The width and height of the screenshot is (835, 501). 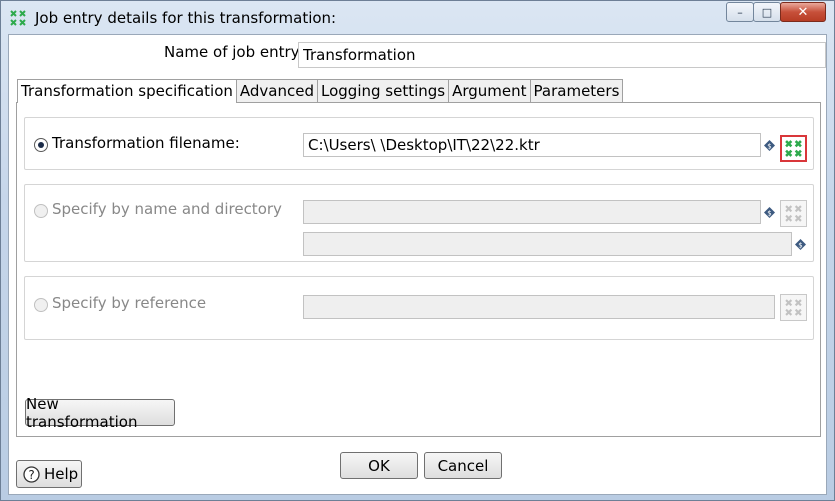 I want to click on new-transformation-button: New transformation, so click(x=100, y=413).